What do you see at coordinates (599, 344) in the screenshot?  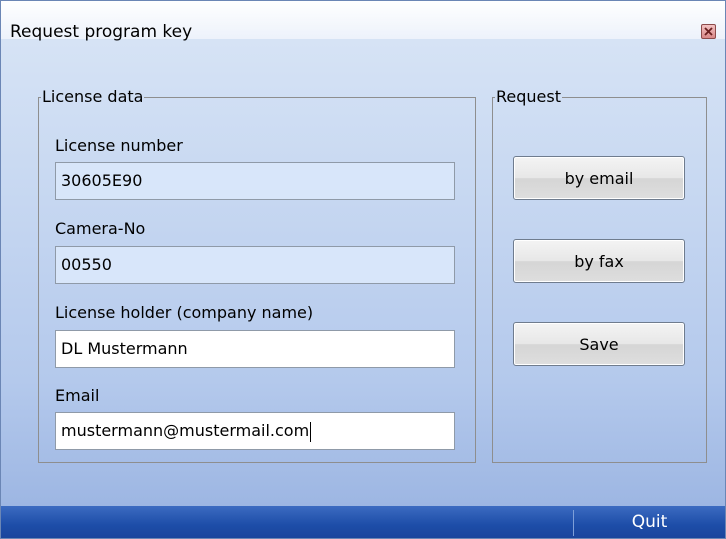 I see `save-button: Save` at bounding box center [599, 344].